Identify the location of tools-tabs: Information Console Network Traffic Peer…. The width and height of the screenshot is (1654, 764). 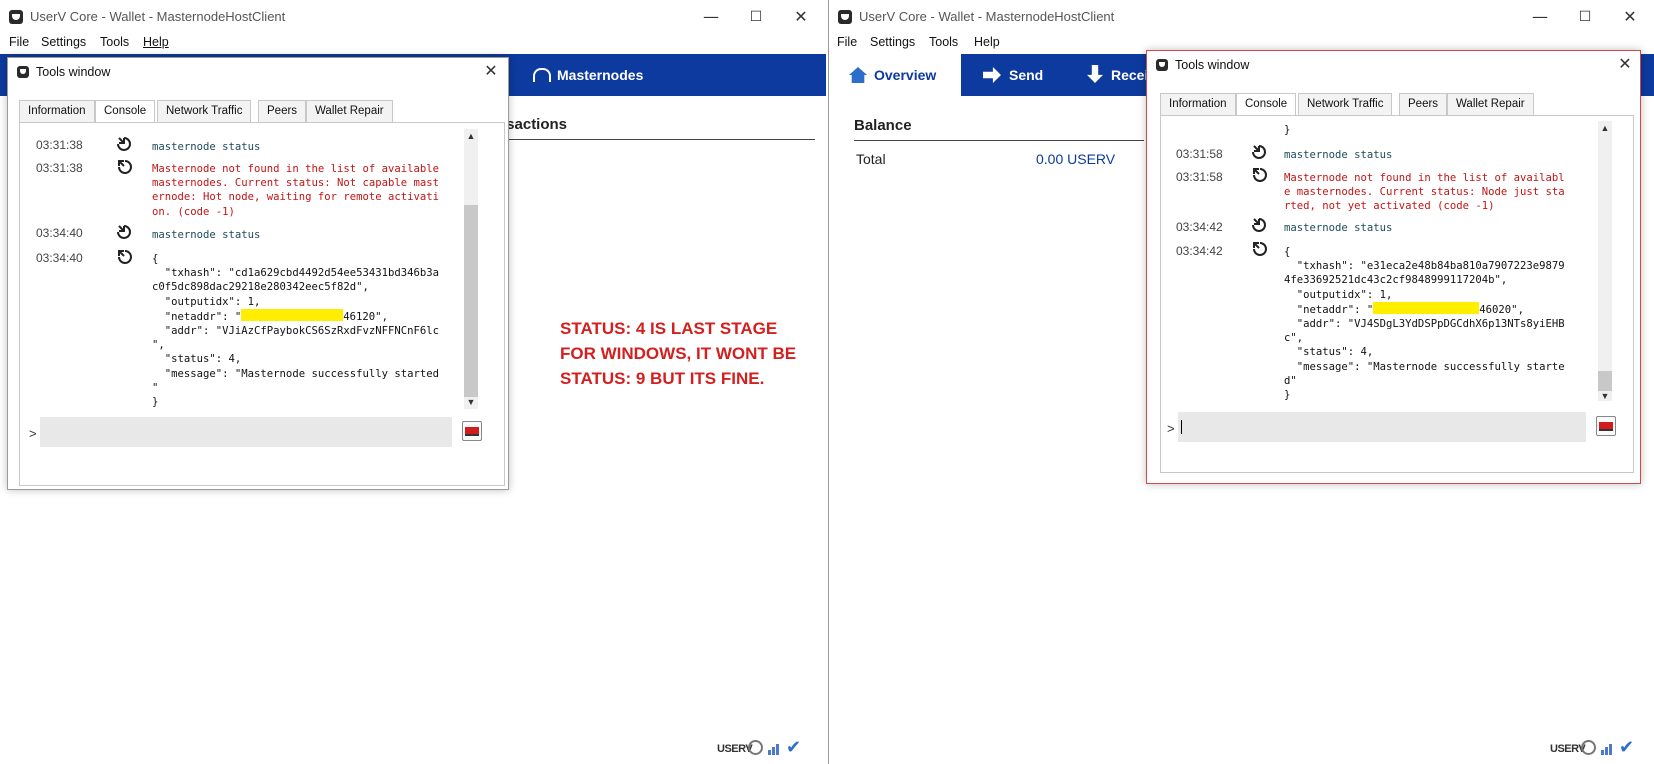
(1400, 104).